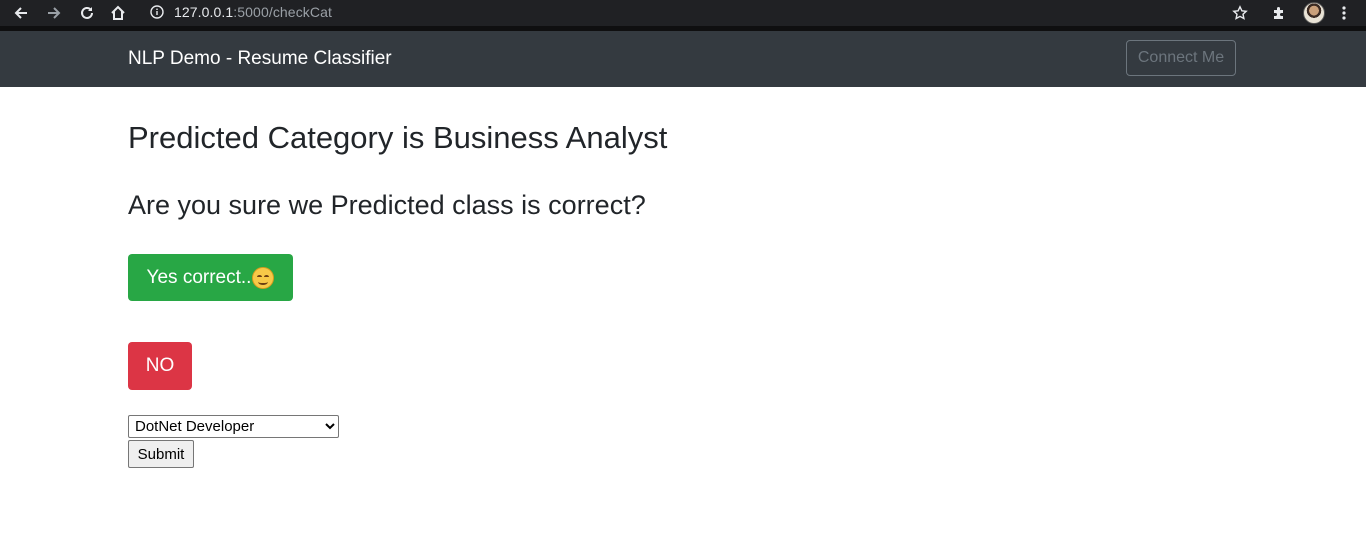  I want to click on avatar, so click(1314, 13).